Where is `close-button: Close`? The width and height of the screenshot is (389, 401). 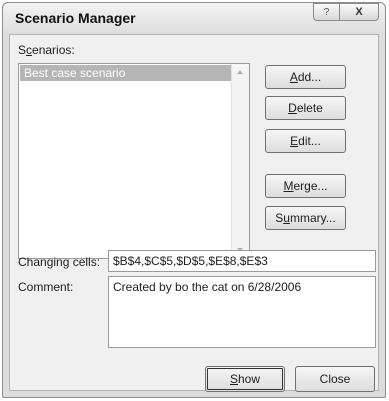 close-button: Close is located at coordinates (335, 379).